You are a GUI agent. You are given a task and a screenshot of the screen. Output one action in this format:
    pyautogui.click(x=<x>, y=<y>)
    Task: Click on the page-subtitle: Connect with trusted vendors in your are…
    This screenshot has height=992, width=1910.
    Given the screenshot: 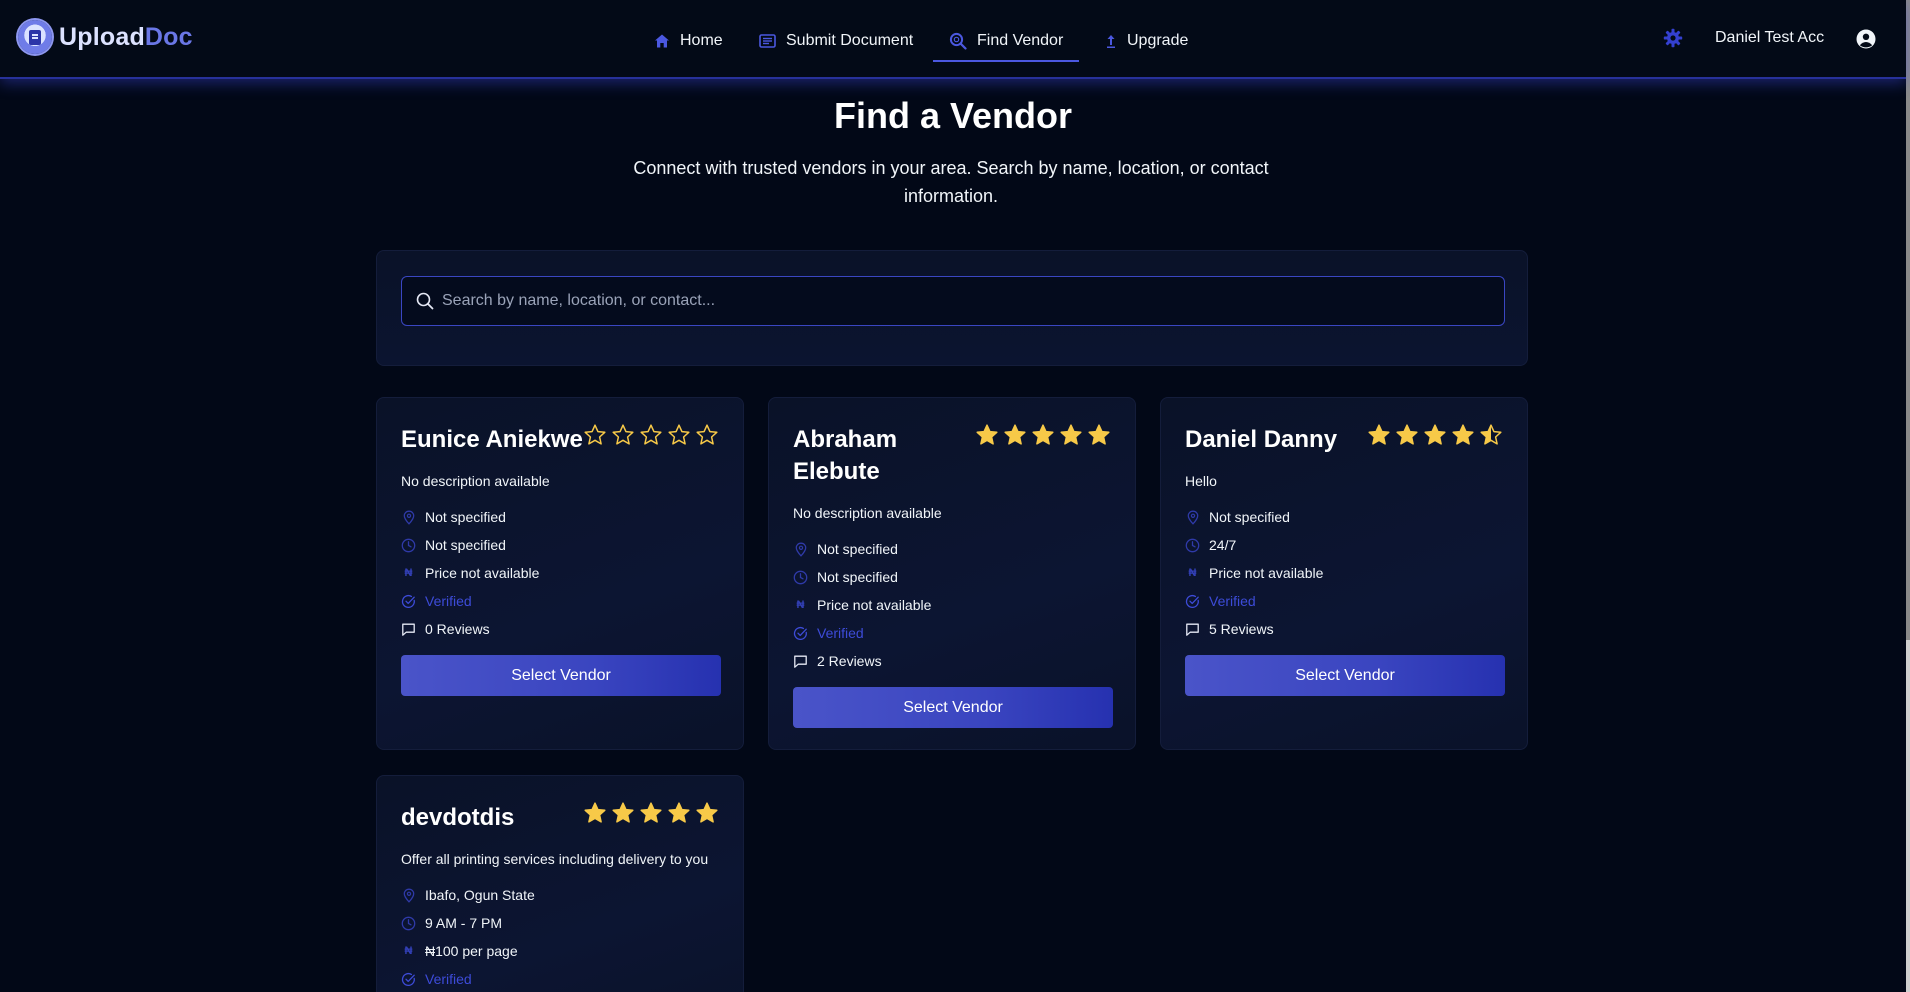 What is the action you would take?
    pyautogui.click(x=951, y=182)
    